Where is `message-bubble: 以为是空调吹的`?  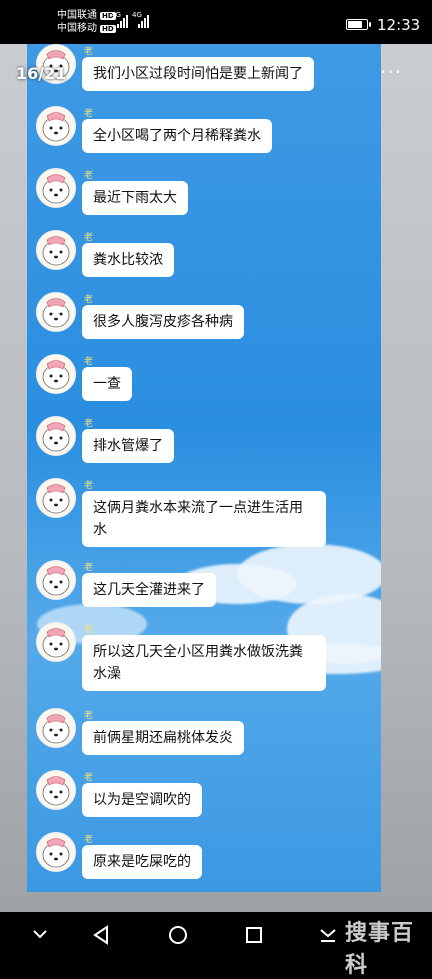
message-bubble: 以为是空调吹的 is located at coordinates (142, 800).